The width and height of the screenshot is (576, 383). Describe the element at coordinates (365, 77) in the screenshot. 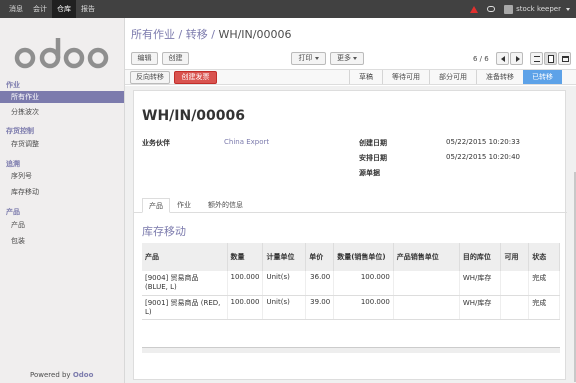

I see `stage-draft: 草稿` at that location.